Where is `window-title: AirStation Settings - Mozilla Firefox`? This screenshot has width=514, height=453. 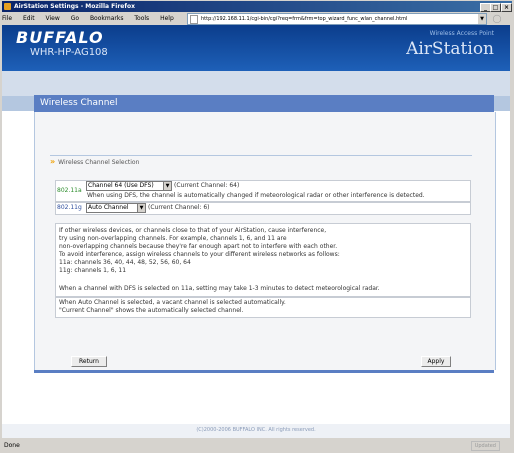 window-title: AirStation Settings - Mozilla Firefox is located at coordinates (74, 6).